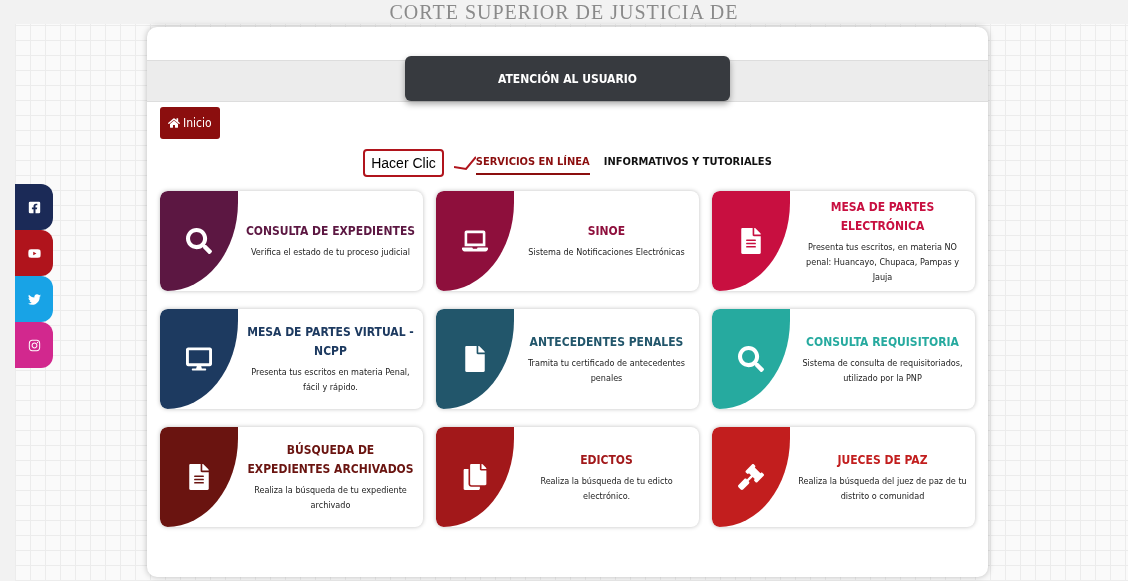 Image resolution: width=1128 pixels, height=581 pixels. Describe the element at coordinates (403, 163) in the screenshot. I see `callout-label: Hacer Clic` at that location.